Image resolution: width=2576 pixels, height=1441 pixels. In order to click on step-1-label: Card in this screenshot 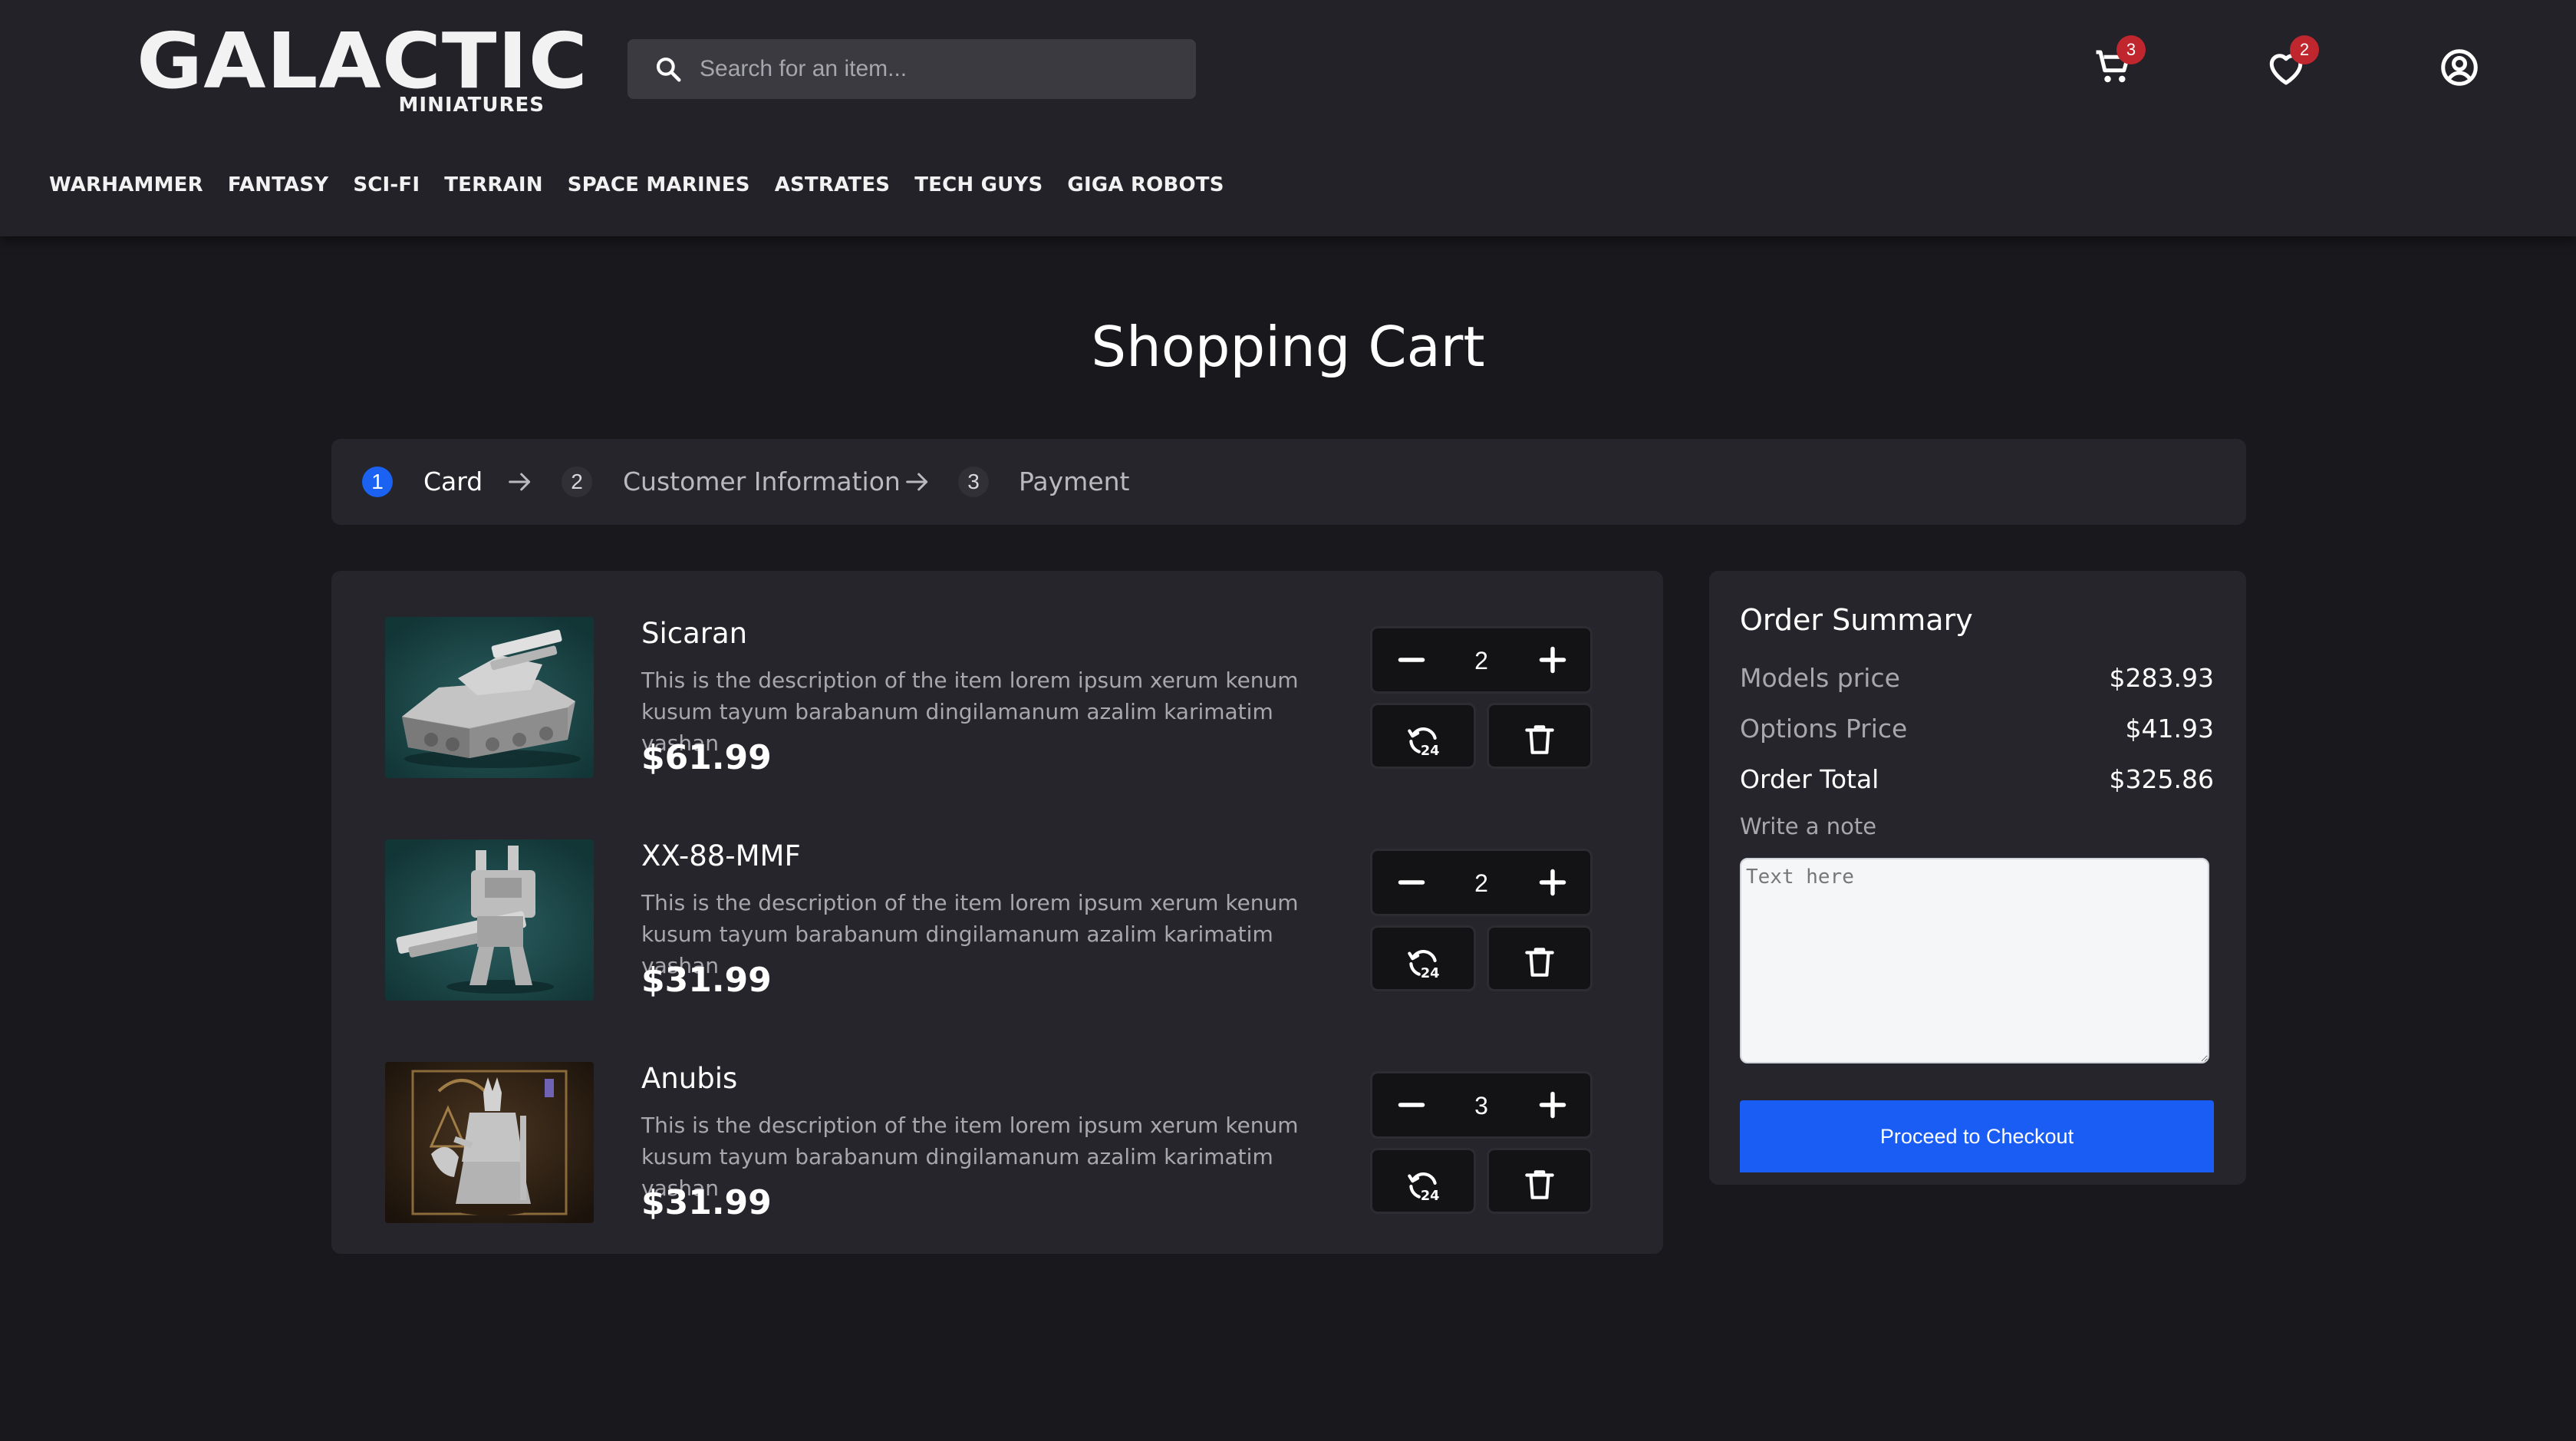, I will do `click(453, 482)`.